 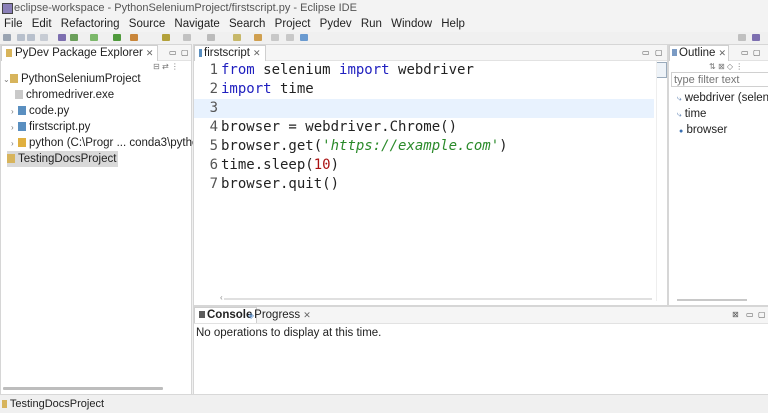 What do you see at coordinates (72, 79) in the screenshot?
I see `tree-item-python-selenium-project: ⌄ PythonSeleniumProject` at bounding box center [72, 79].